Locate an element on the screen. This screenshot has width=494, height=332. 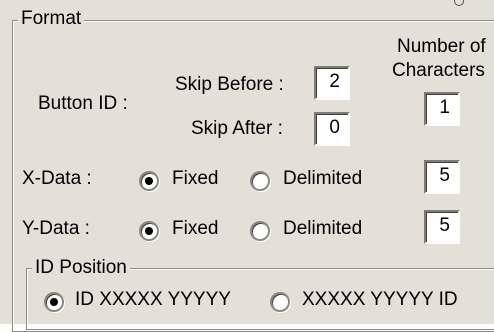
id-position-option1-dot is located at coordinates (54, 302).